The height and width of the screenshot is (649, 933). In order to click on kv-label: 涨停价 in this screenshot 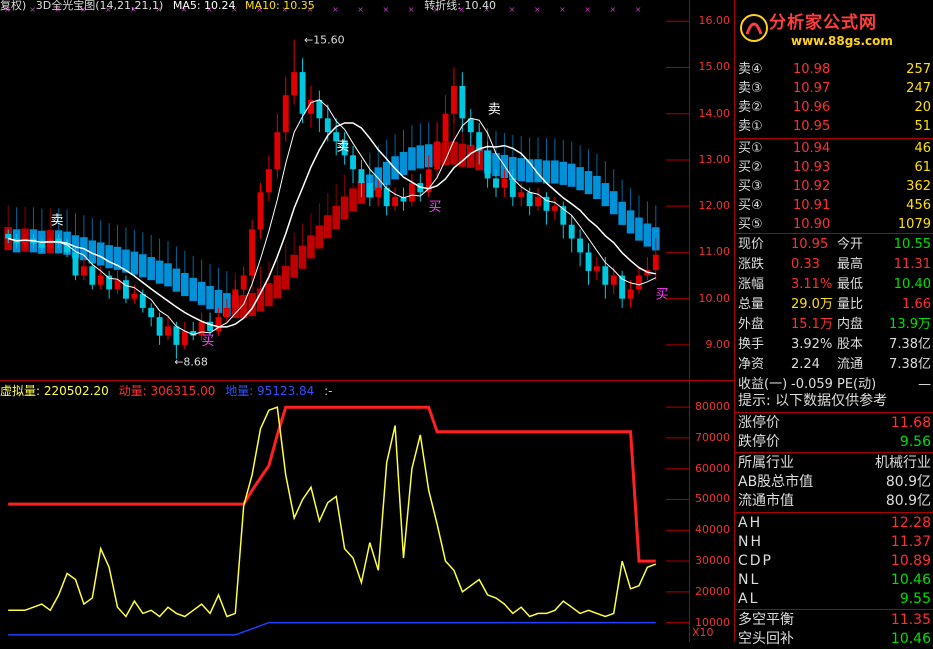, I will do `click(759, 423)`.